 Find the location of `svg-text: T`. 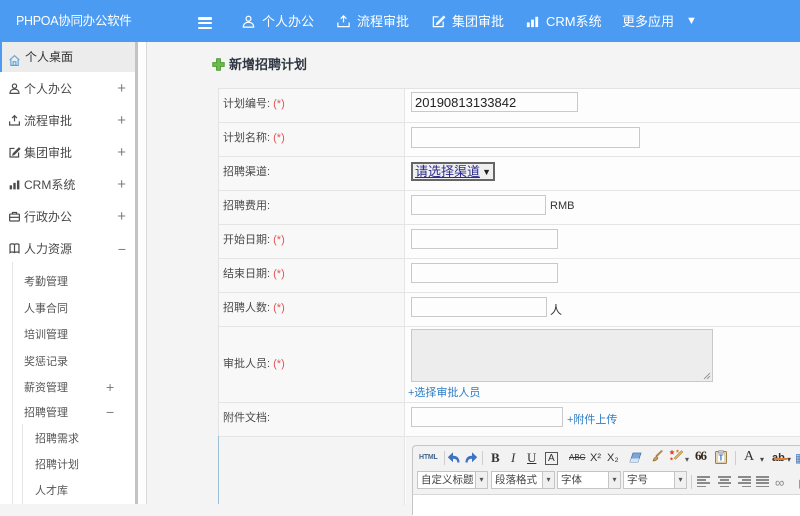

svg-text: T is located at coordinates (721, 458).